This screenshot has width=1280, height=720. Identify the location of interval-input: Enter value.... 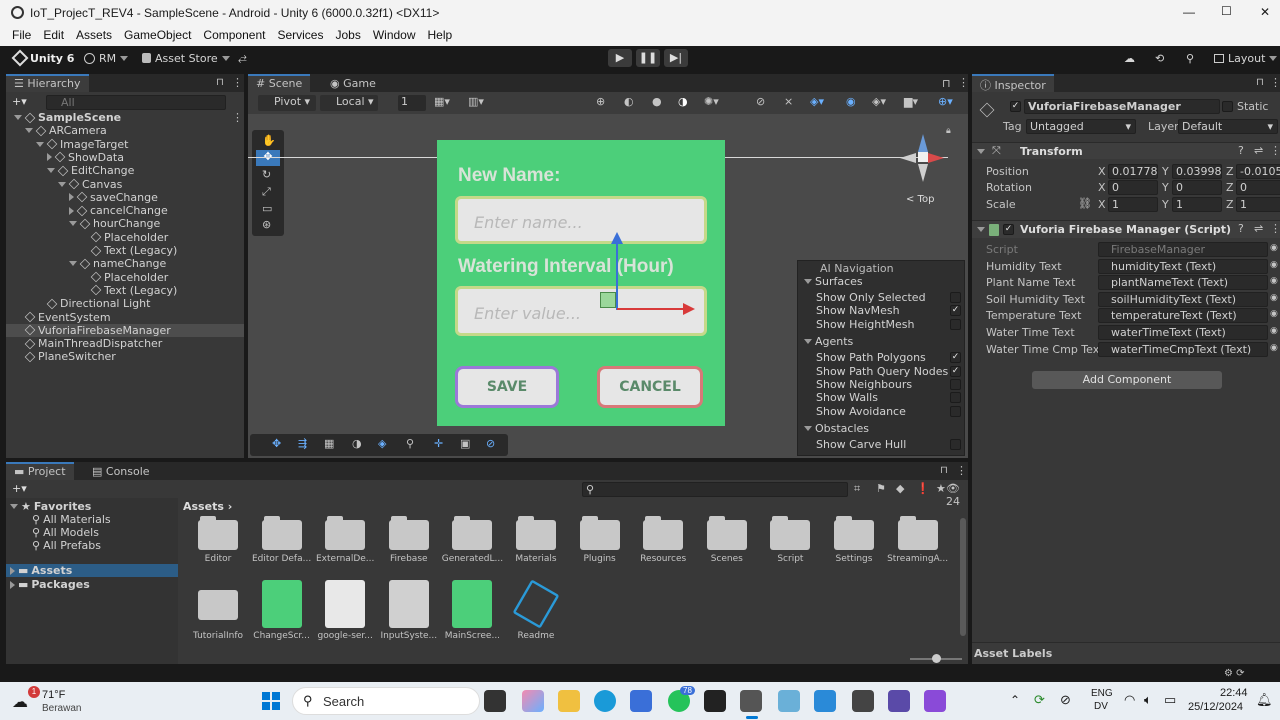
(581, 311).